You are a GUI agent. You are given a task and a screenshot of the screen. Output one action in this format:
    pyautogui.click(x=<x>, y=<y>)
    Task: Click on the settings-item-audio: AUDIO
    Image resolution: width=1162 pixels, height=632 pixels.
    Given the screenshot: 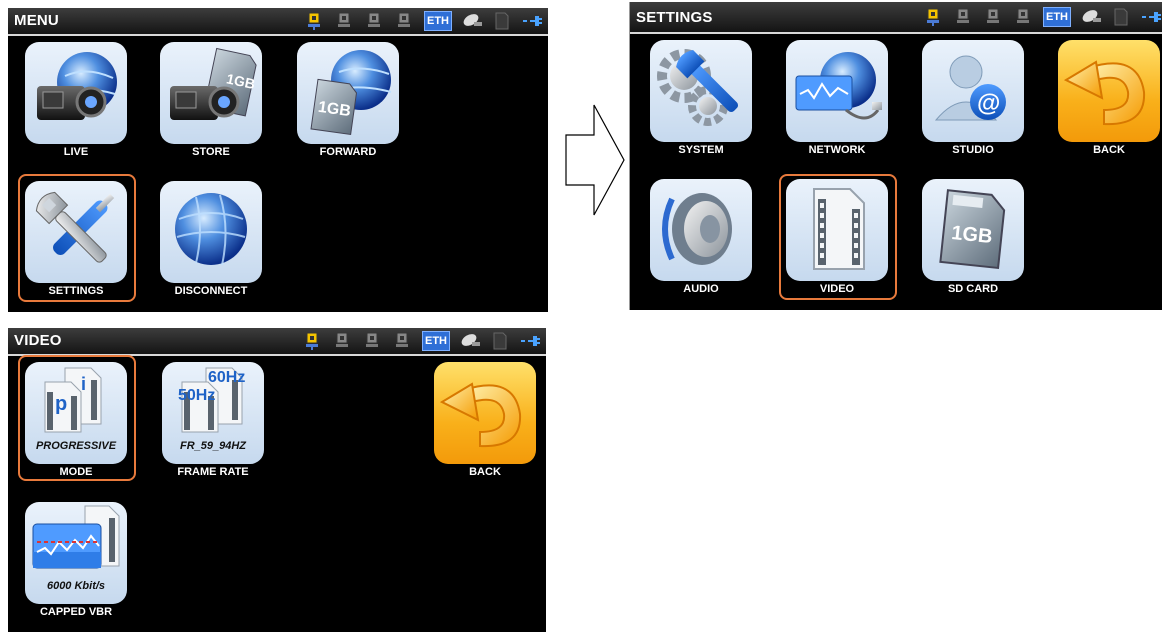 What is the action you would take?
    pyautogui.click(x=701, y=237)
    